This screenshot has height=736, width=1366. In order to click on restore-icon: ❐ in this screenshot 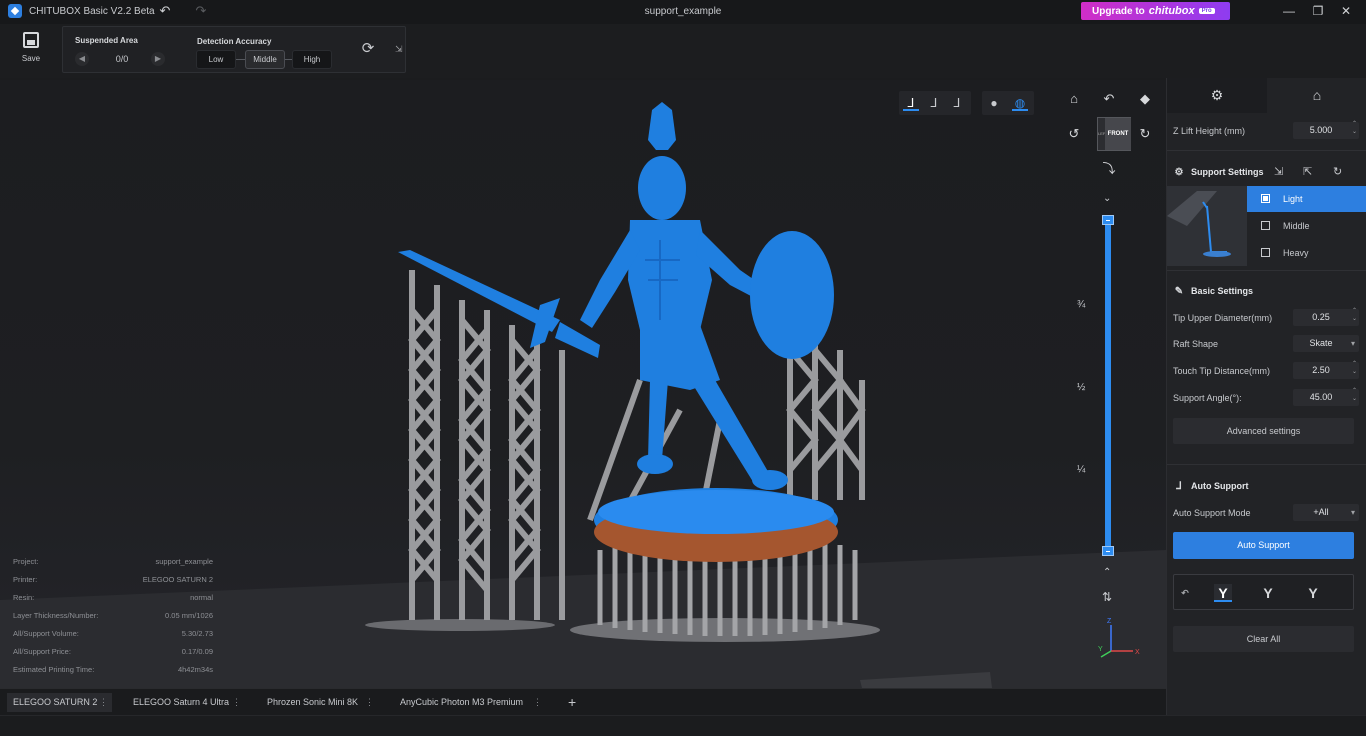, I will do `click(1318, 11)`.